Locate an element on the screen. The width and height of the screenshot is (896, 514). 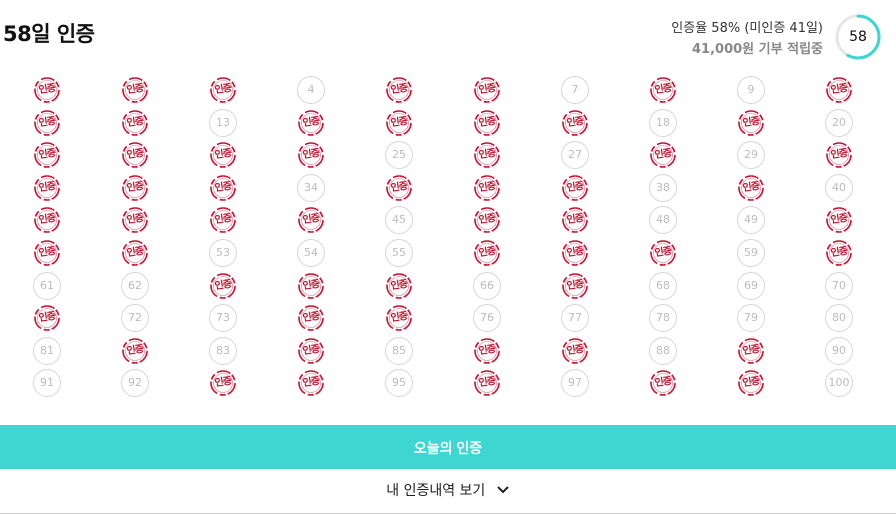
day-number: 62 is located at coordinates (135, 285).